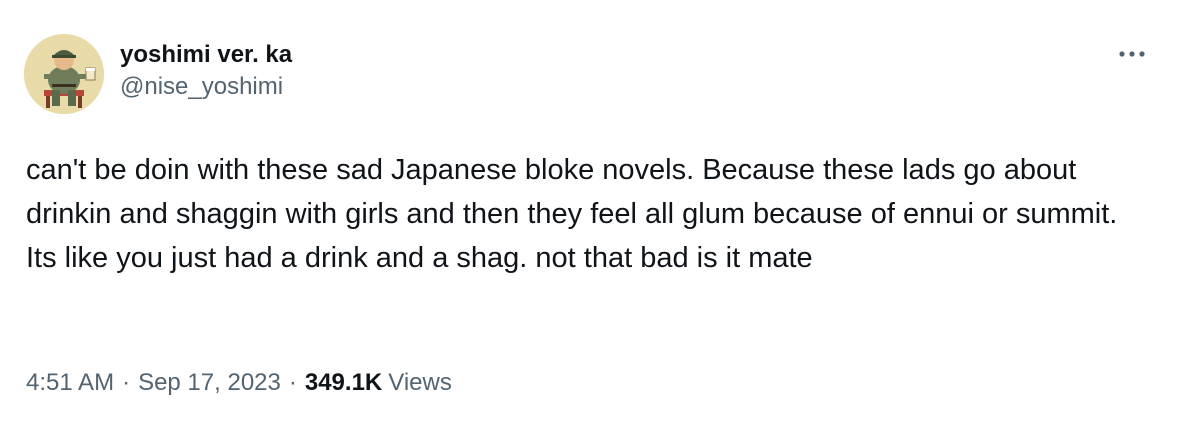 Image resolution: width=1178 pixels, height=426 pixels. What do you see at coordinates (206, 87) in the screenshot?
I see `author-handle: @nise_yoshimi` at bounding box center [206, 87].